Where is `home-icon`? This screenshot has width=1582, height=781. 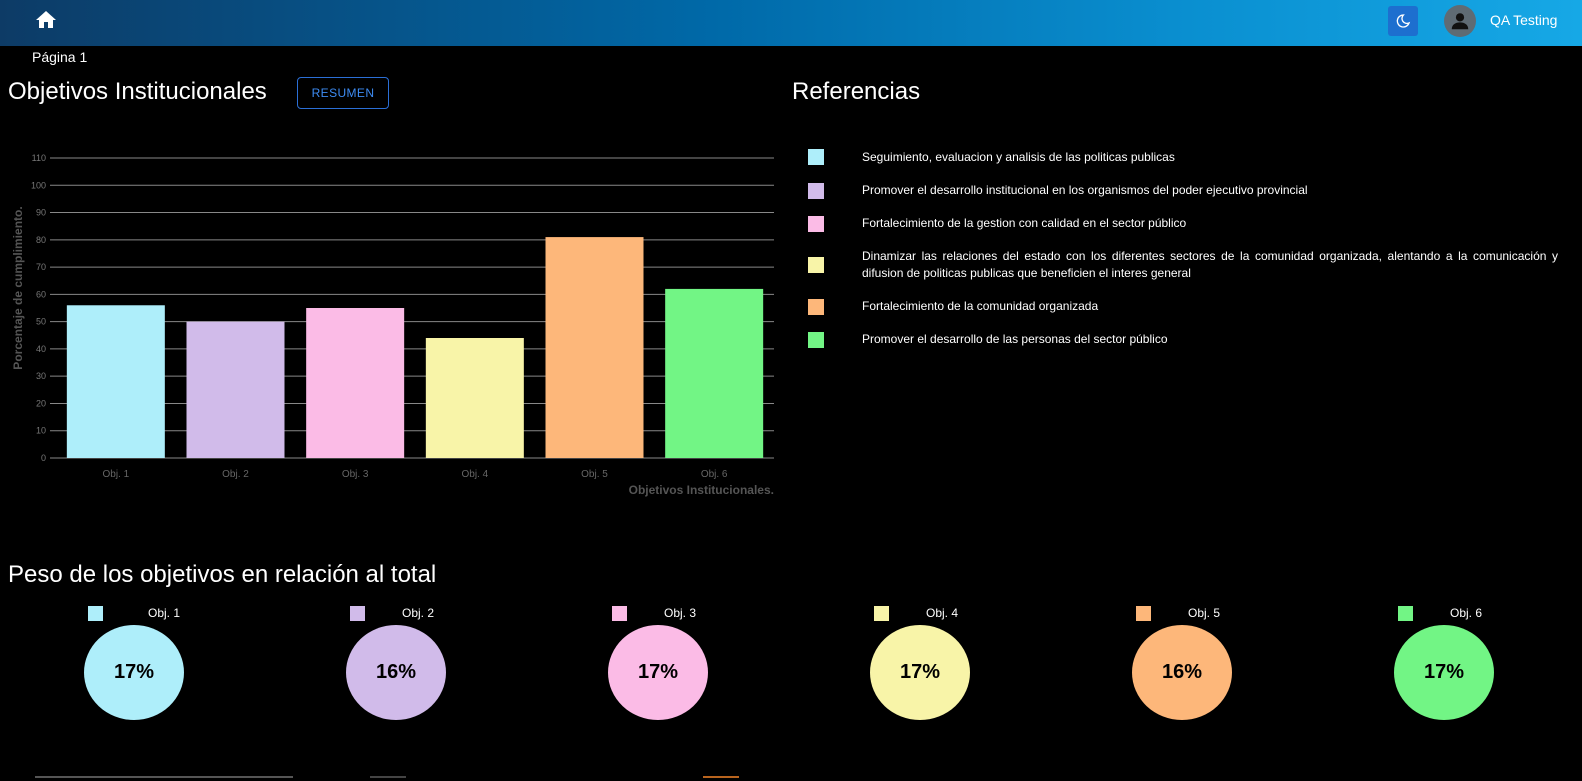
home-icon is located at coordinates (46, 19).